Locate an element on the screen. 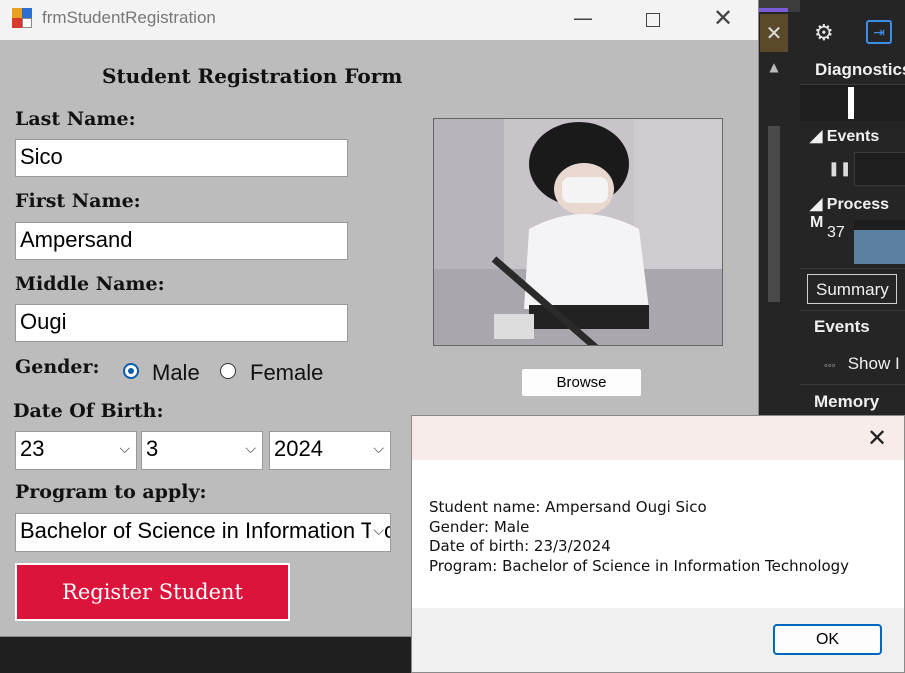 Image resolution: width=905 pixels, height=673 pixels. close-button: ✕ is located at coordinates (723, 20).